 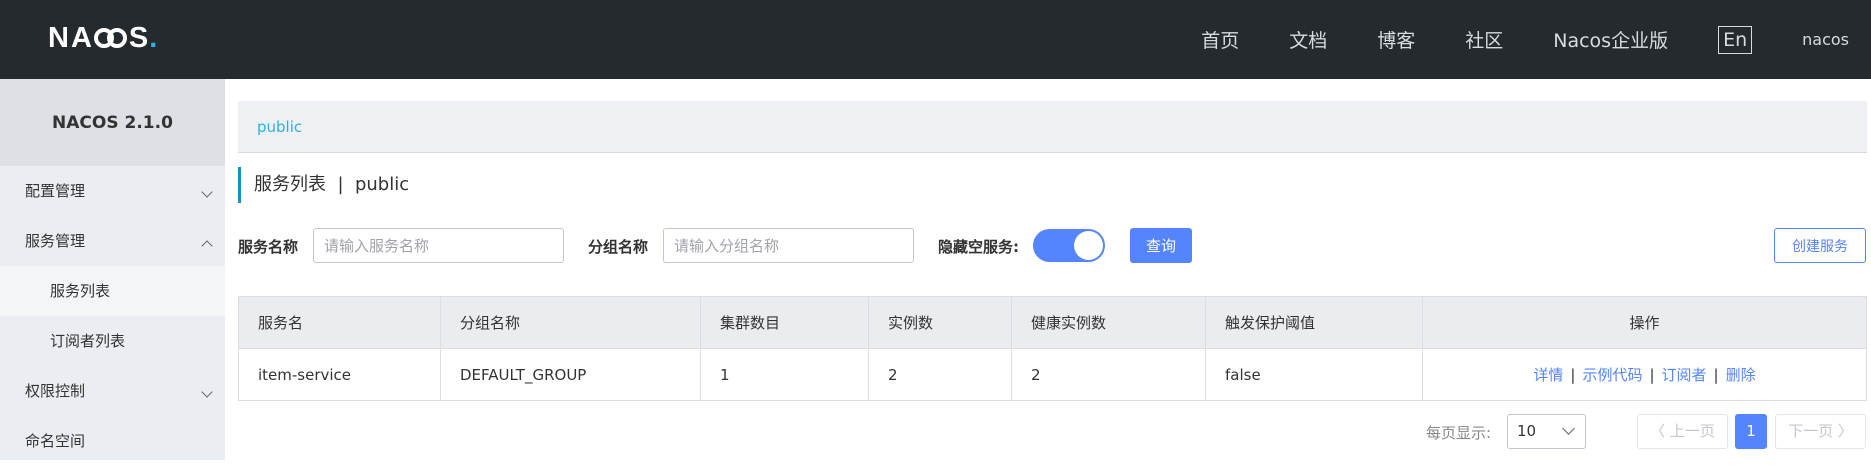 What do you see at coordinates (323, 185) in the screenshot?
I see `page-title: 服务列表 | public` at bounding box center [323, 185].